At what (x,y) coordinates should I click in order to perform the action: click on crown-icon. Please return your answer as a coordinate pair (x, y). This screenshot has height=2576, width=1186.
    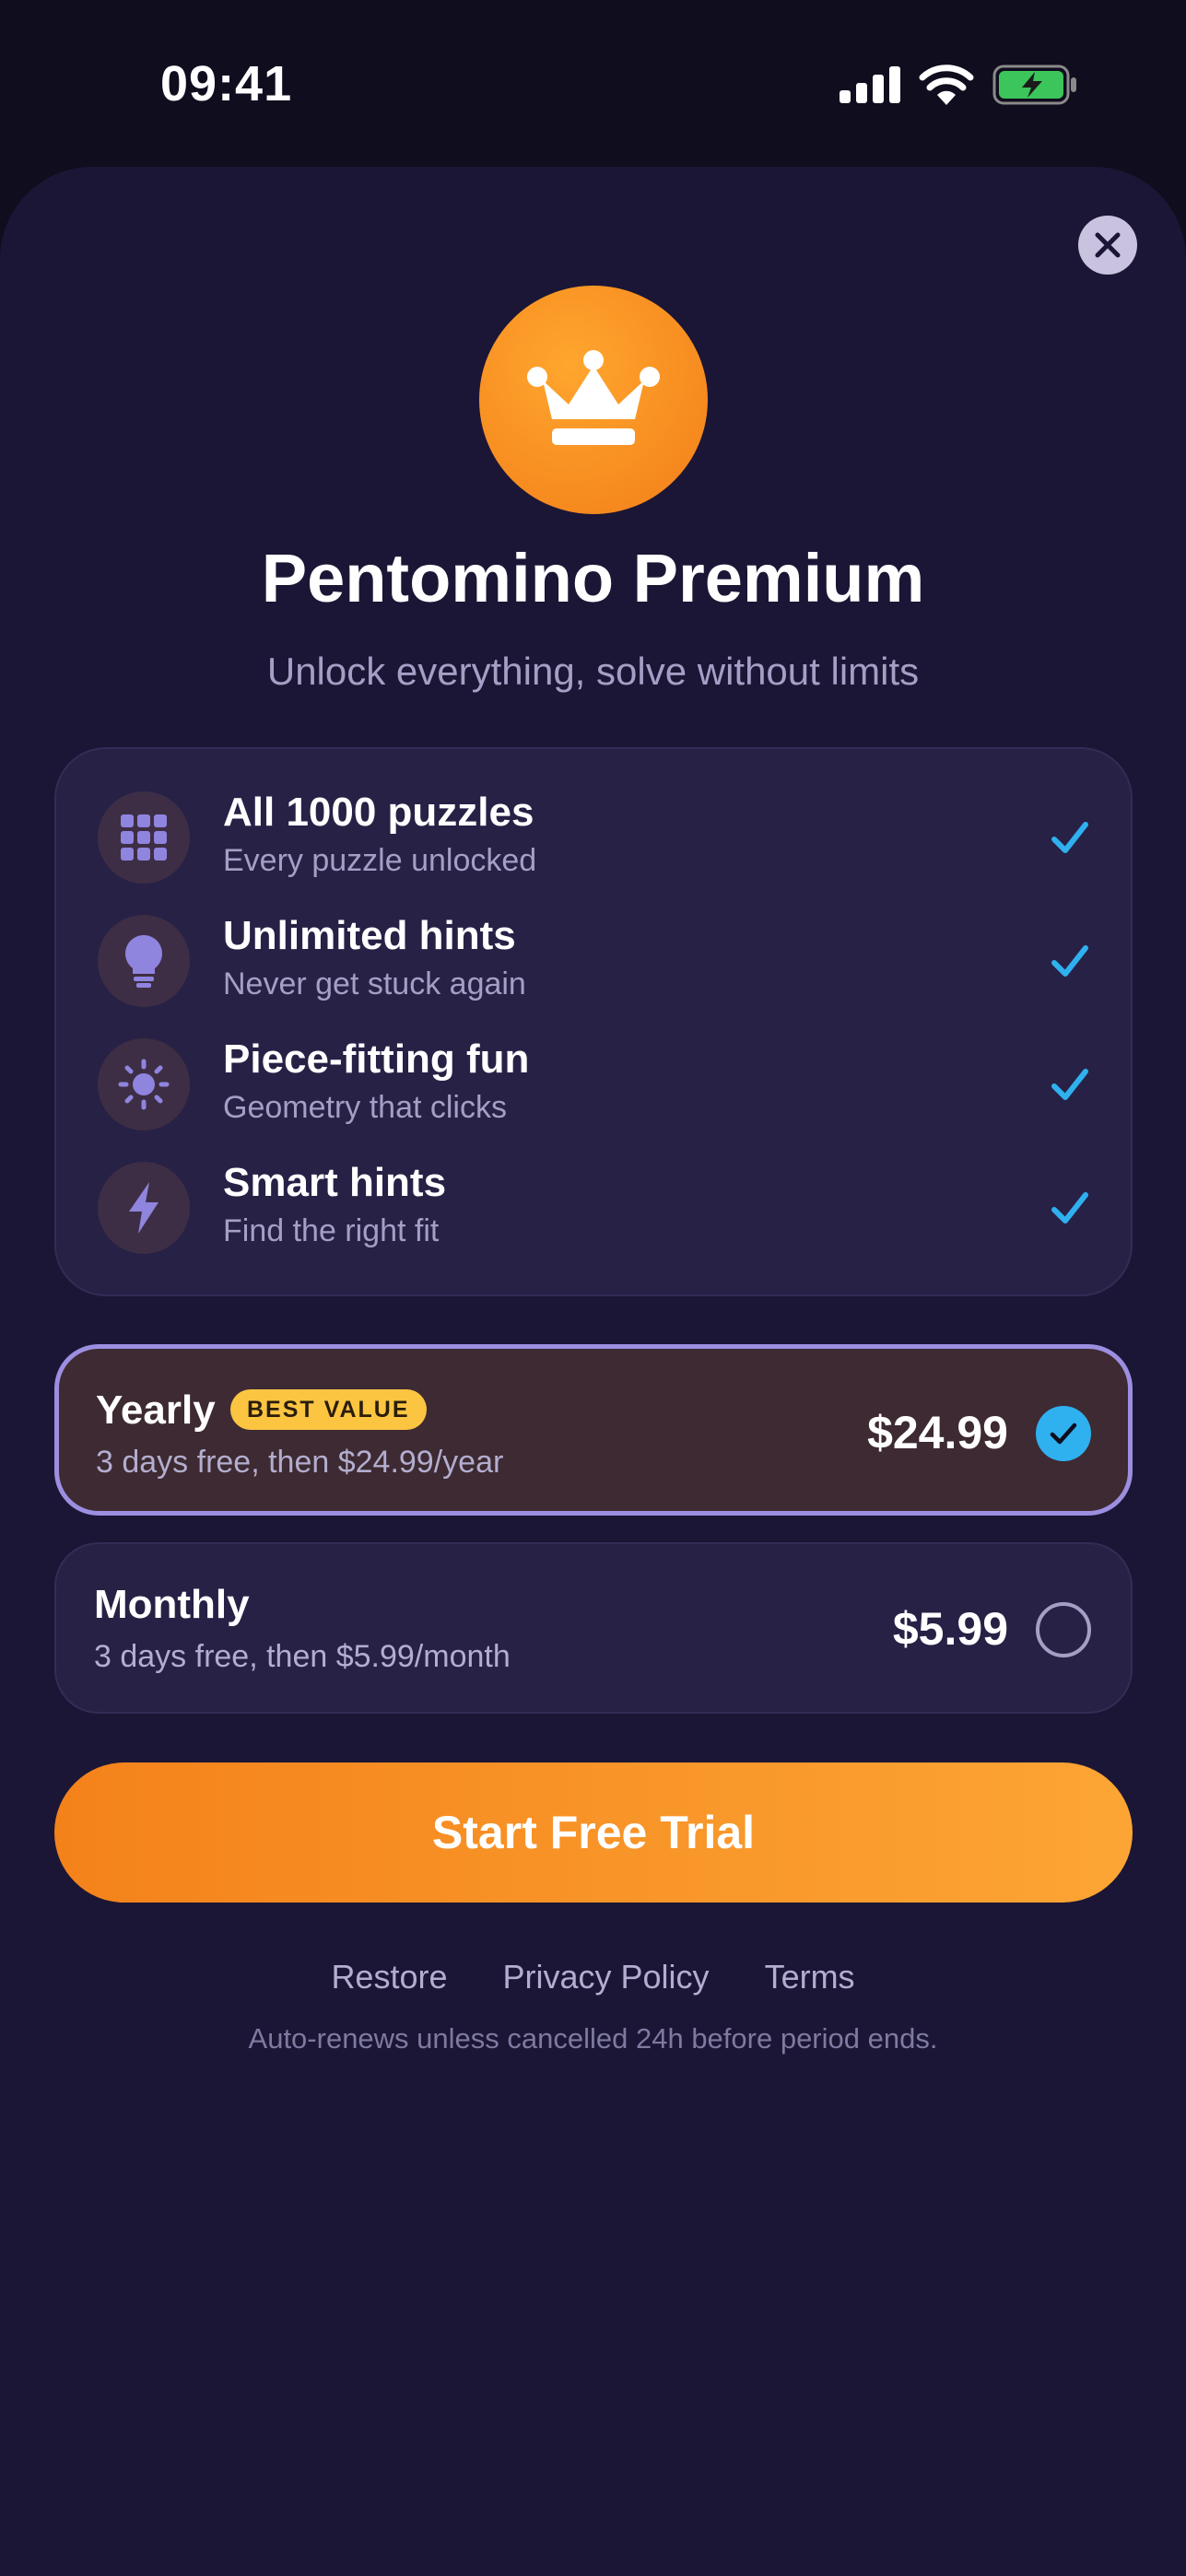
    Looking at the image, I should click on (593, 397).